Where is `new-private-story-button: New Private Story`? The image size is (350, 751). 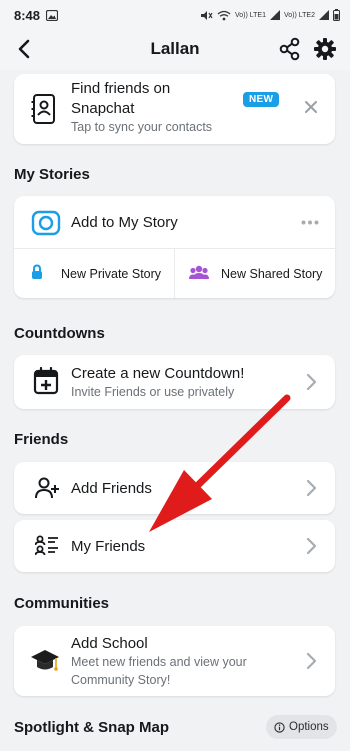
new-private-story-button: New Private Story is located at coordinates (94, 273).